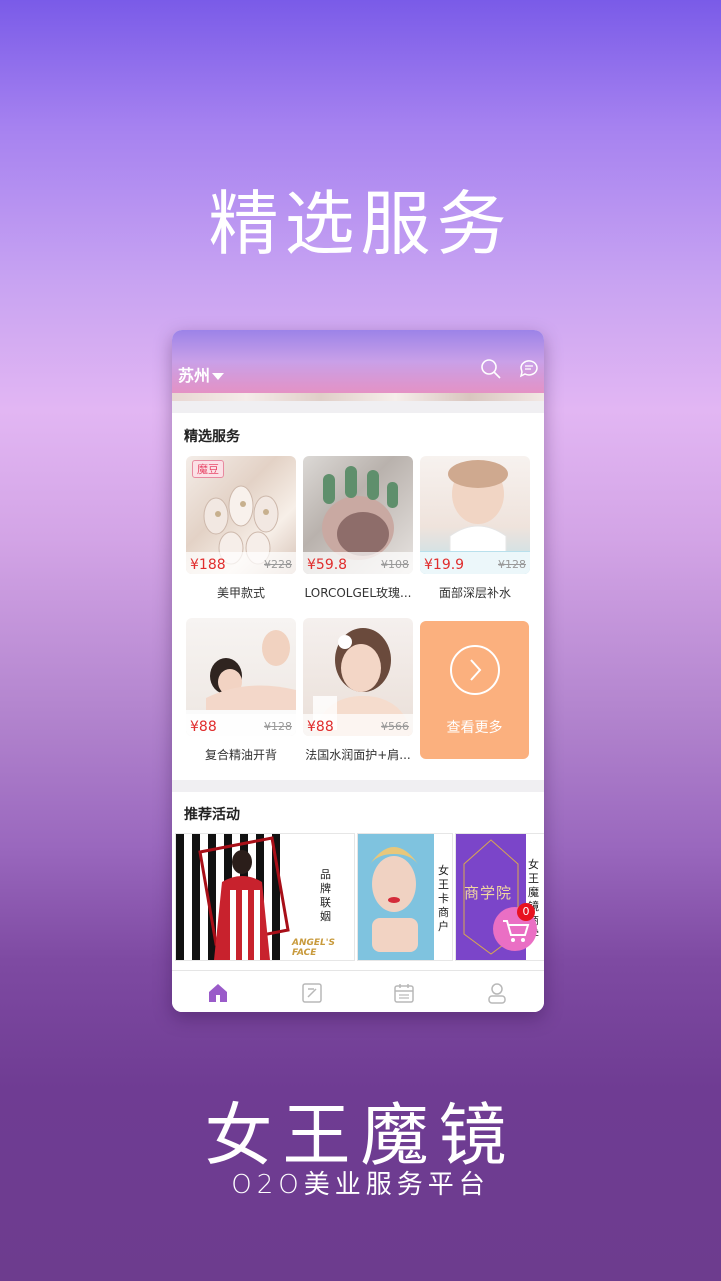 The image size is (721, 1281). Describe the element at coordinates (212, 437) in the screenshot. I see `section-title-featured: 精选服务` at that location.